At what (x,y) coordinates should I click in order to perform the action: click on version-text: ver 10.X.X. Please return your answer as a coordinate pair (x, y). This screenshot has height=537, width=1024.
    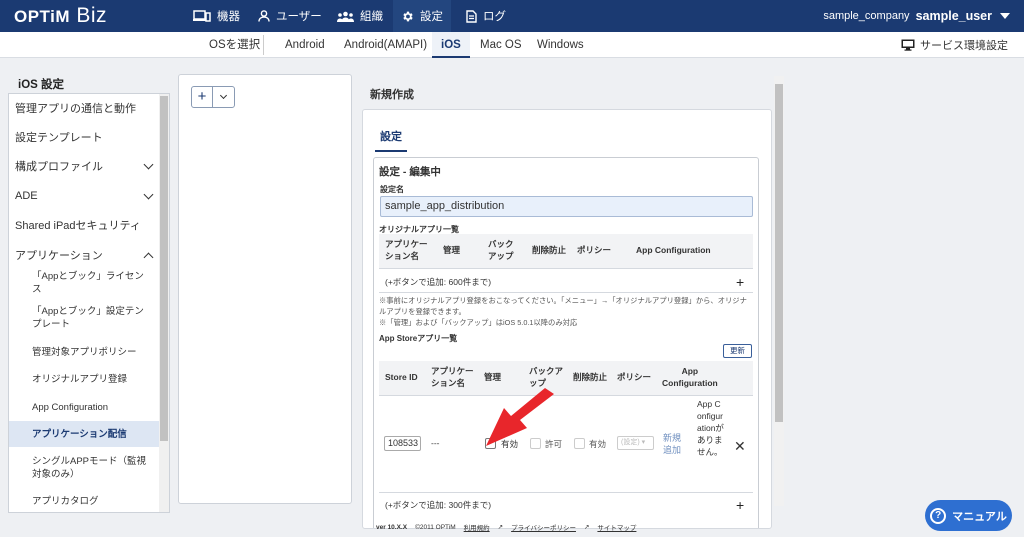
    Looking at the image, I should click on (392, 527).